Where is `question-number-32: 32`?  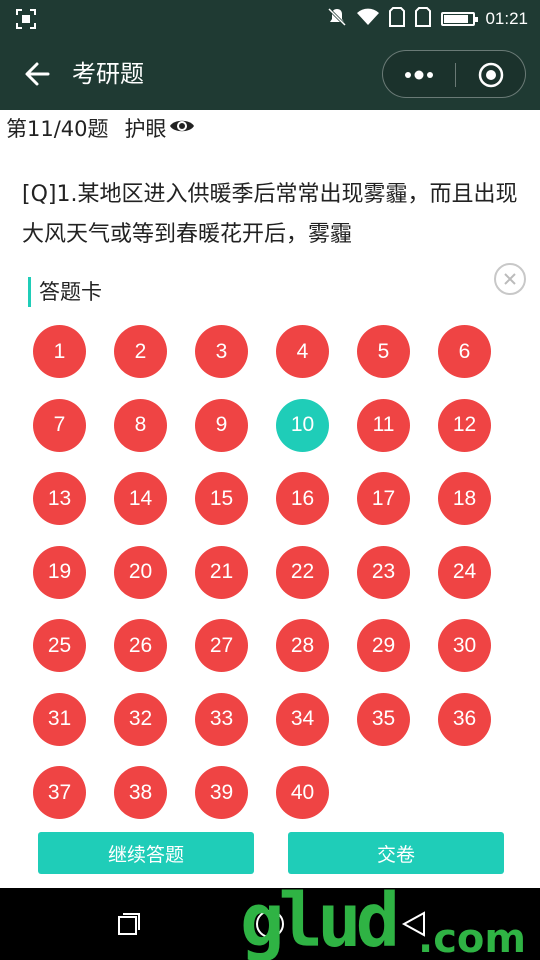 question-number-32: 32 is located at coordinates (140, 719).